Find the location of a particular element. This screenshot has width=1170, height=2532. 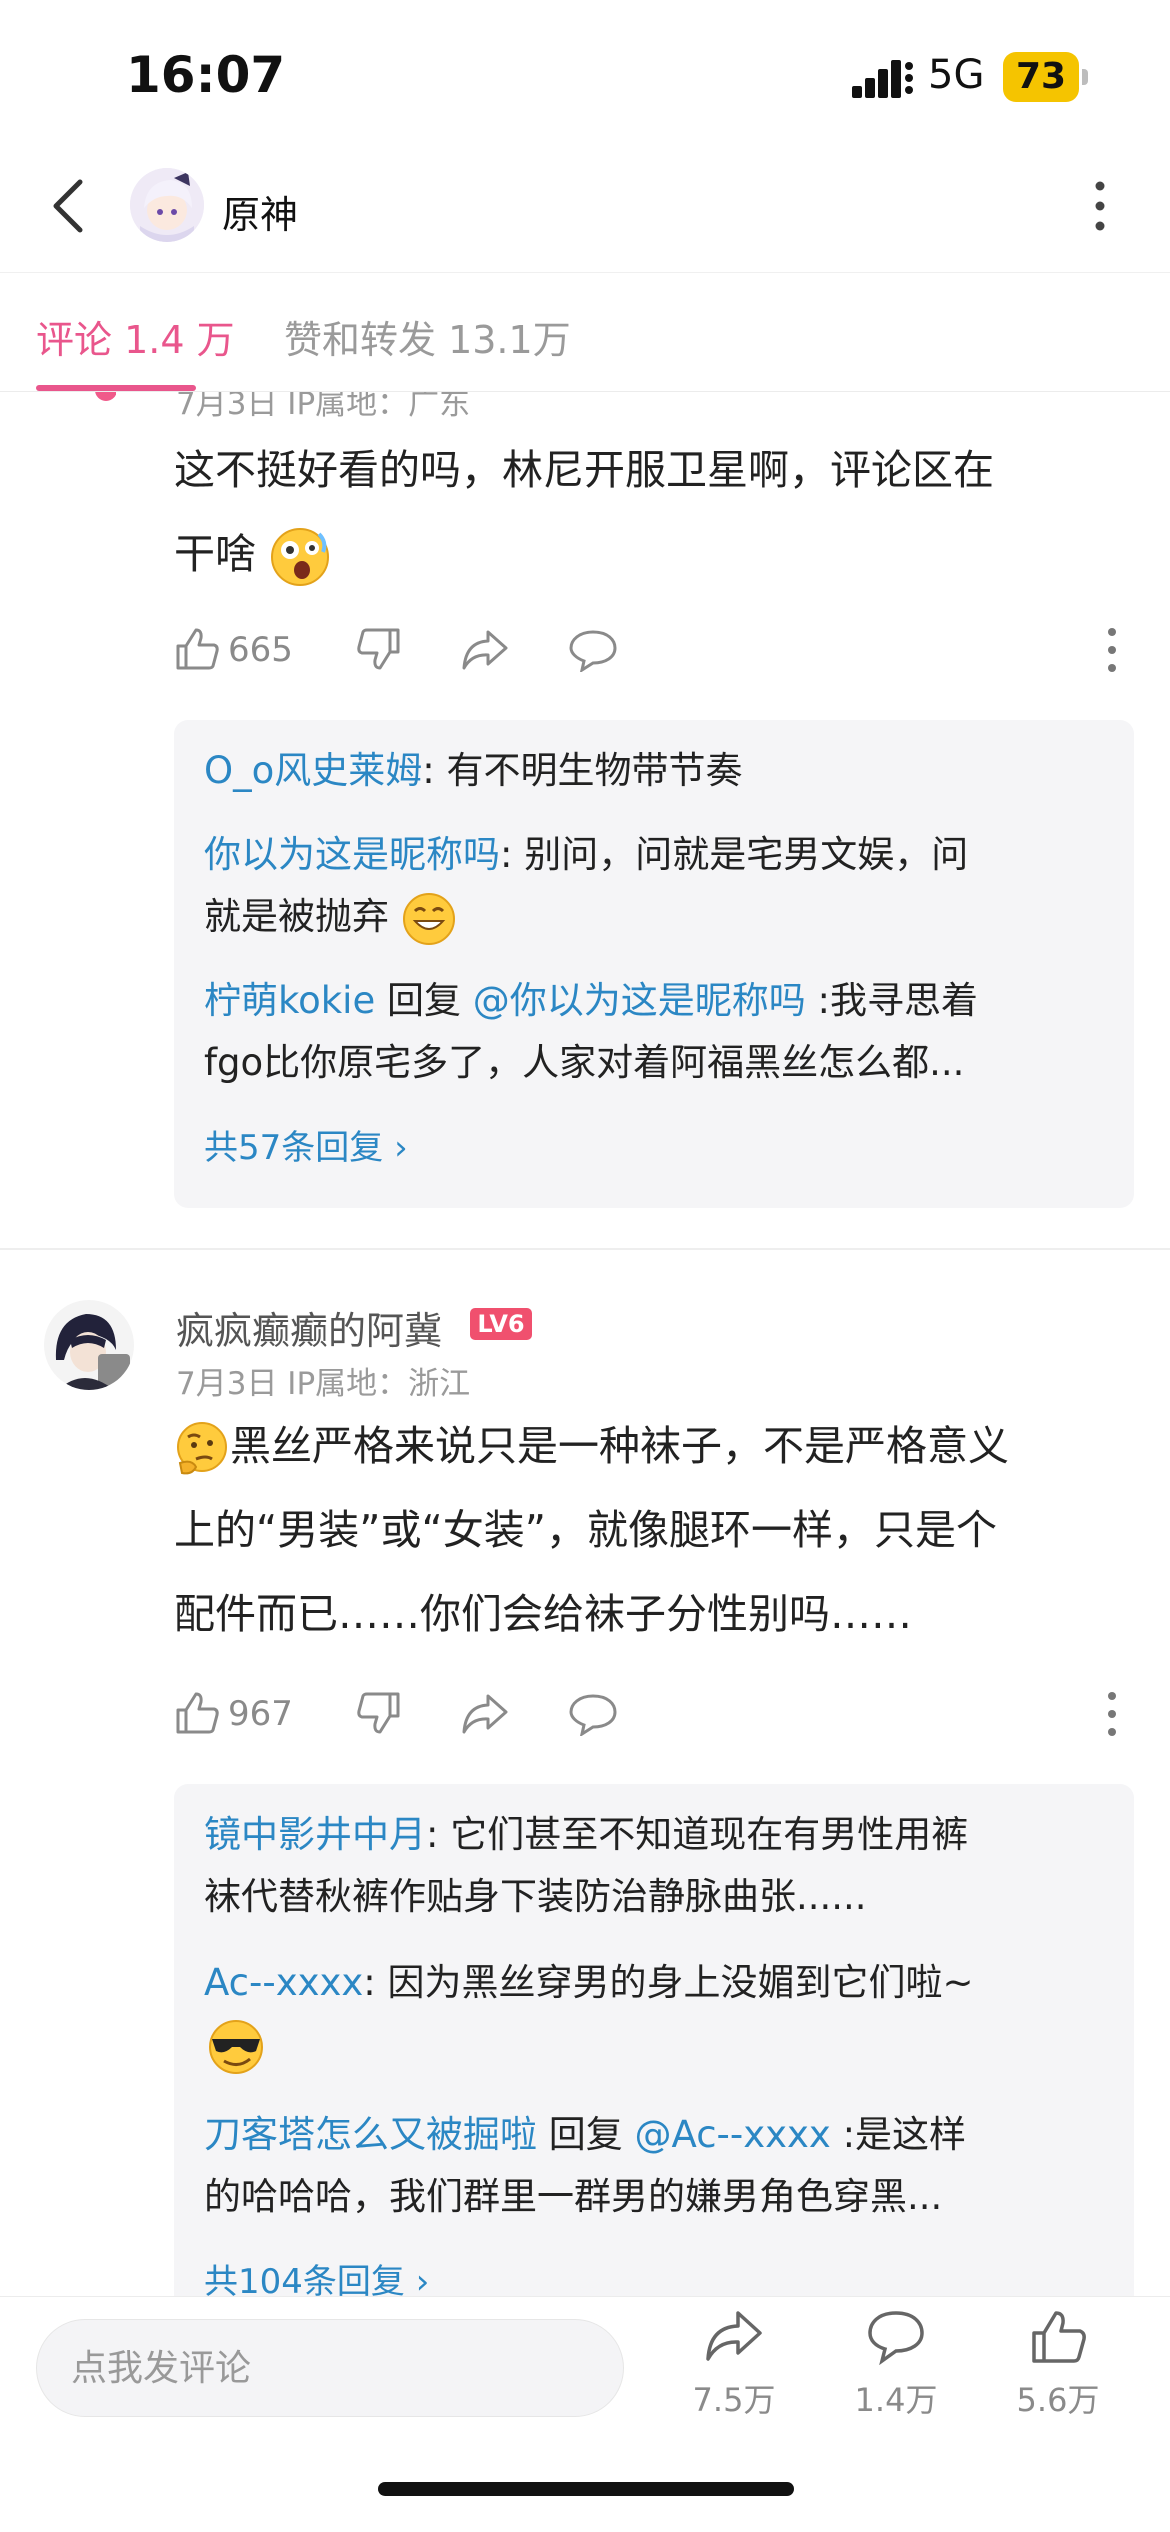

comment-divider is located at coordinates (585, 1249).